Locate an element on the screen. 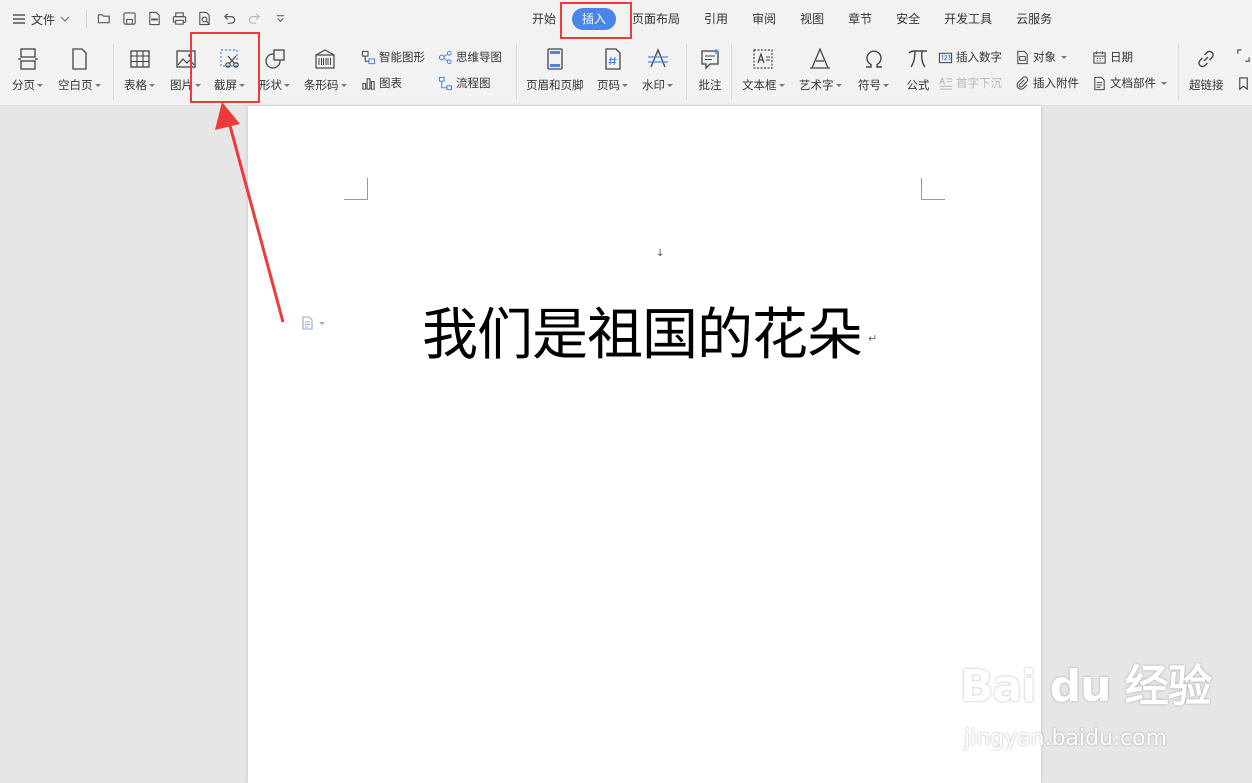  barcode-button: 条形码 is located at coordinates (325, 69).